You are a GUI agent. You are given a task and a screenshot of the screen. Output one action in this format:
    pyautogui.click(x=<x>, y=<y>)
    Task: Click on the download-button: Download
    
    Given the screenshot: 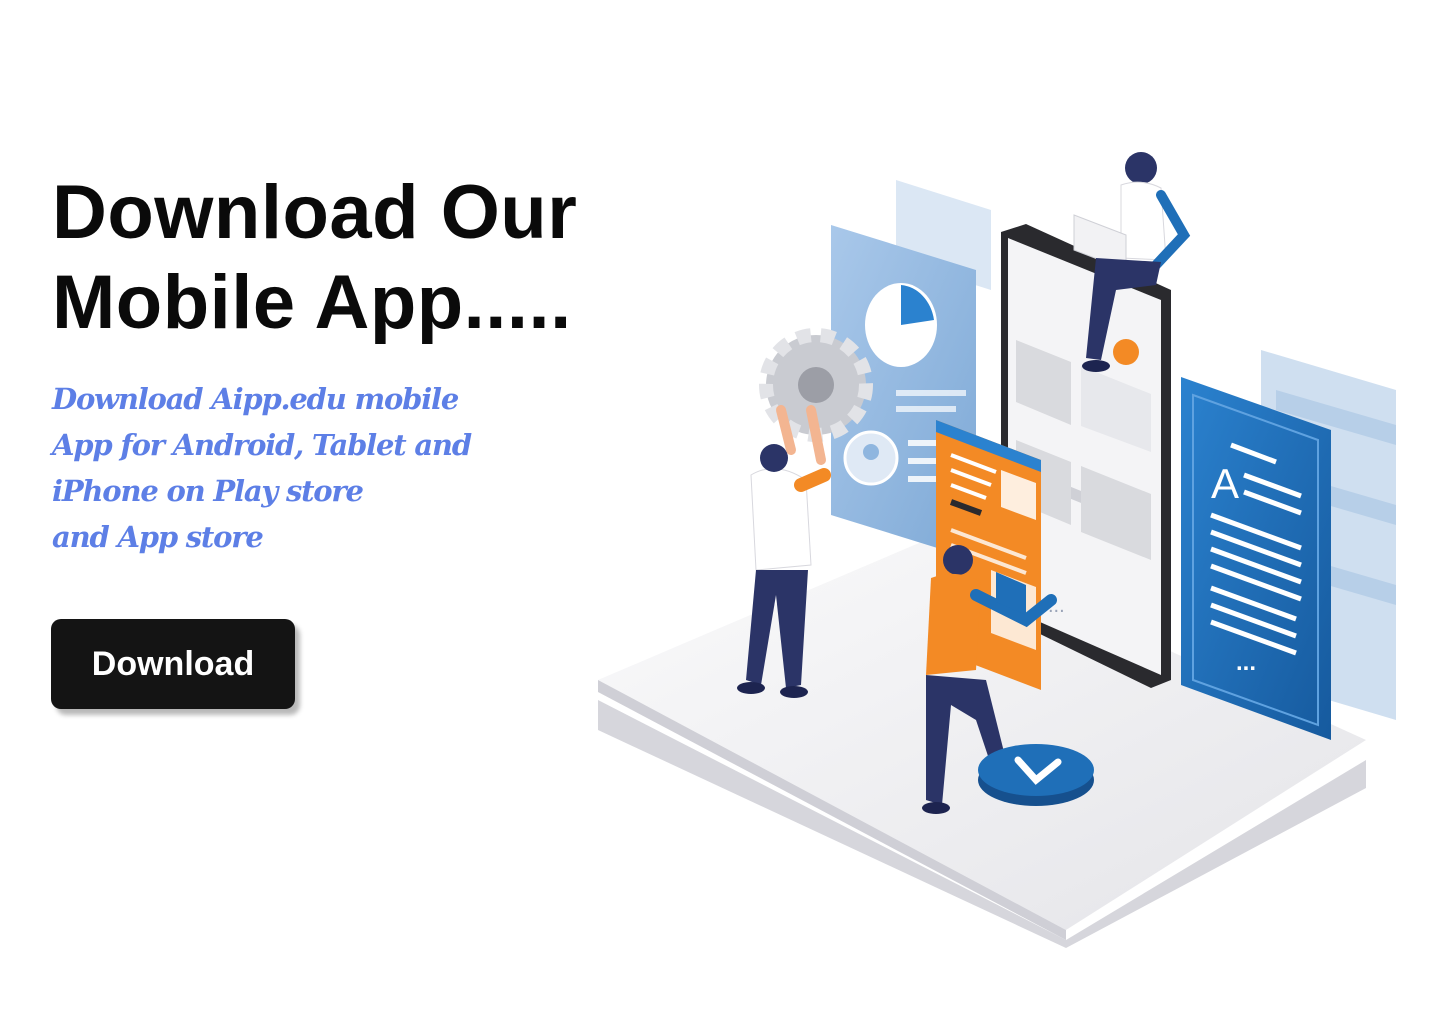 What is the action you would take?
    pyautogui.click(x=173, y=664)
    